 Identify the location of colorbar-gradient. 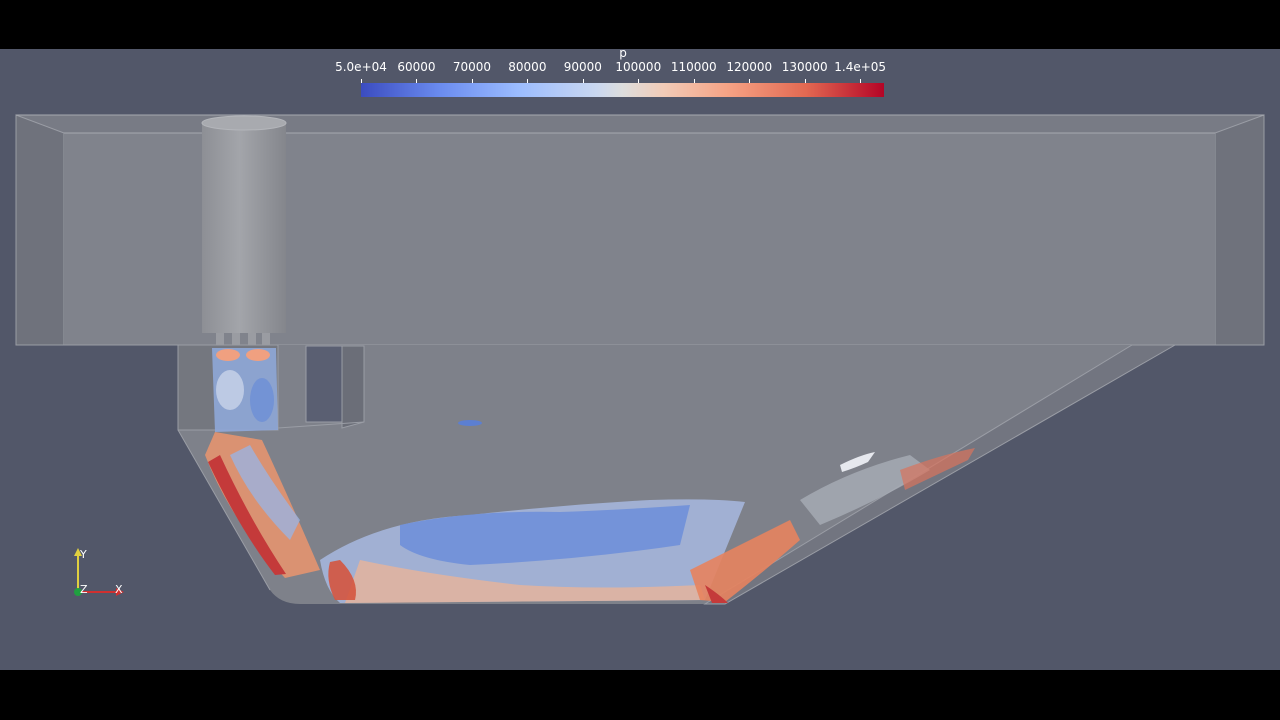
(622, 90).